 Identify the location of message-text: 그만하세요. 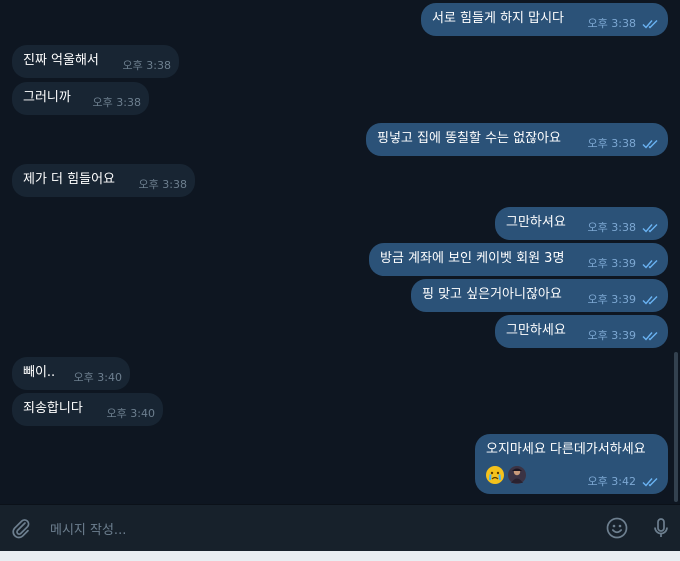
(536, 330).